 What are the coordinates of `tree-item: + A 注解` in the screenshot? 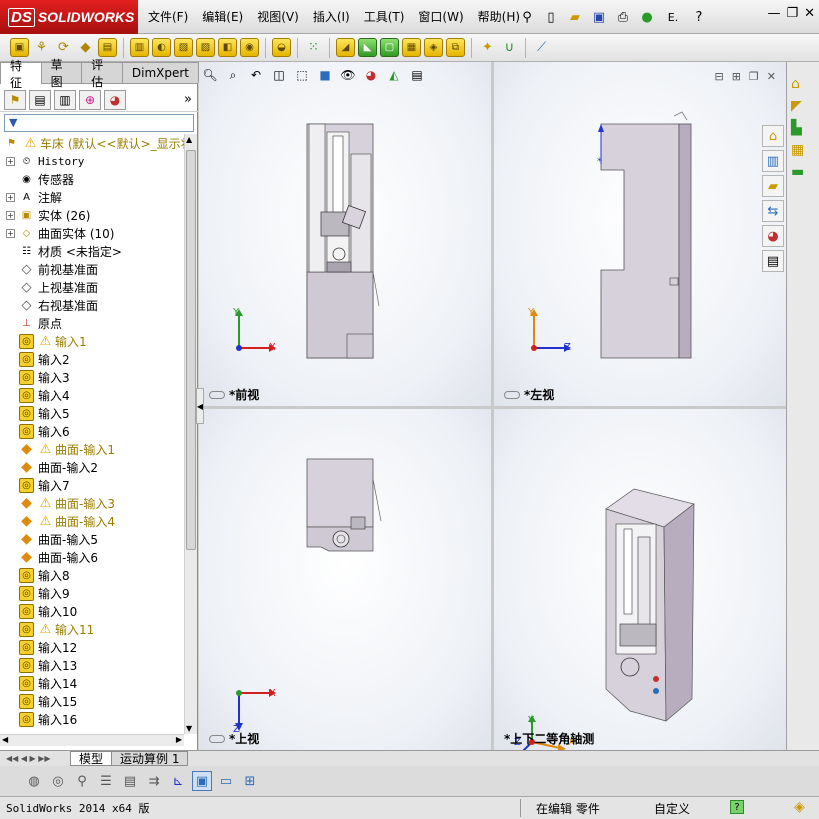 It's located at (92, 197).